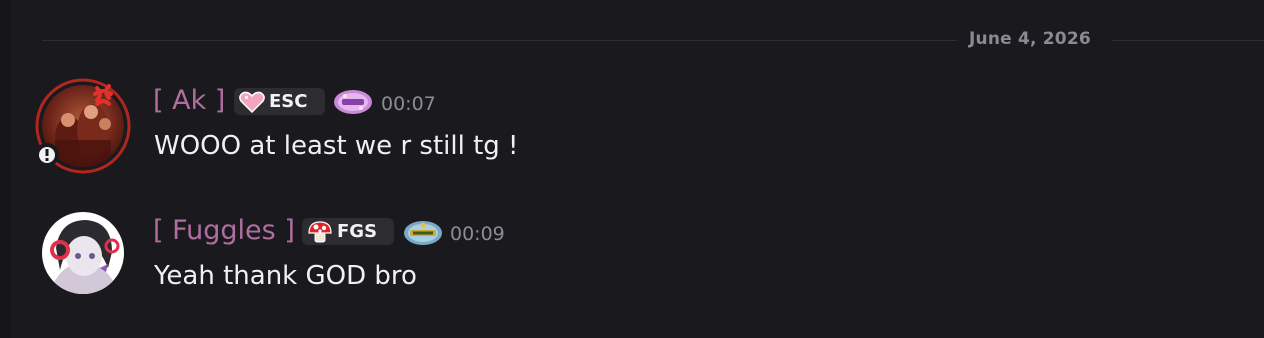  What do you see at coordinates (285, 276) in the screenshot?
I see `message-content: Yeah thank GOD bro` at bounding box center [285, 276].